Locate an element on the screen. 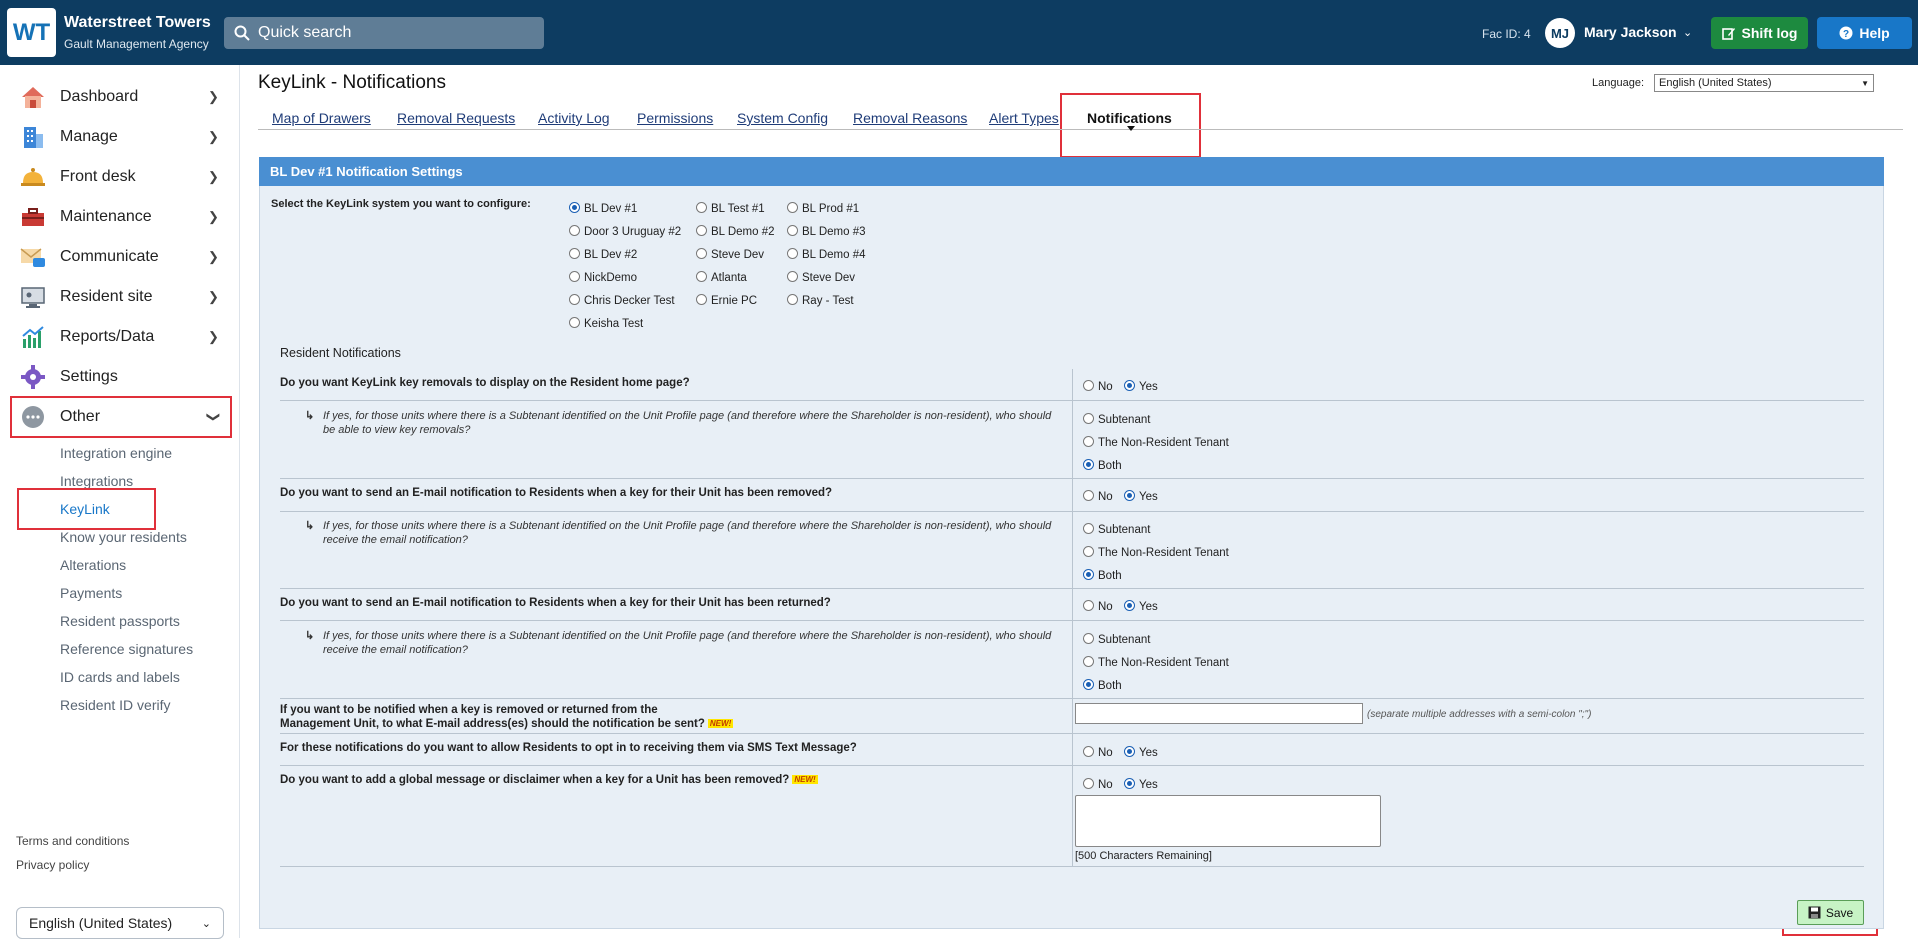 Image resolution: width=1918 pixels, height=939 pixels. sidebar-item-manage: Manage ❯ is located at coordinates (120, 137).